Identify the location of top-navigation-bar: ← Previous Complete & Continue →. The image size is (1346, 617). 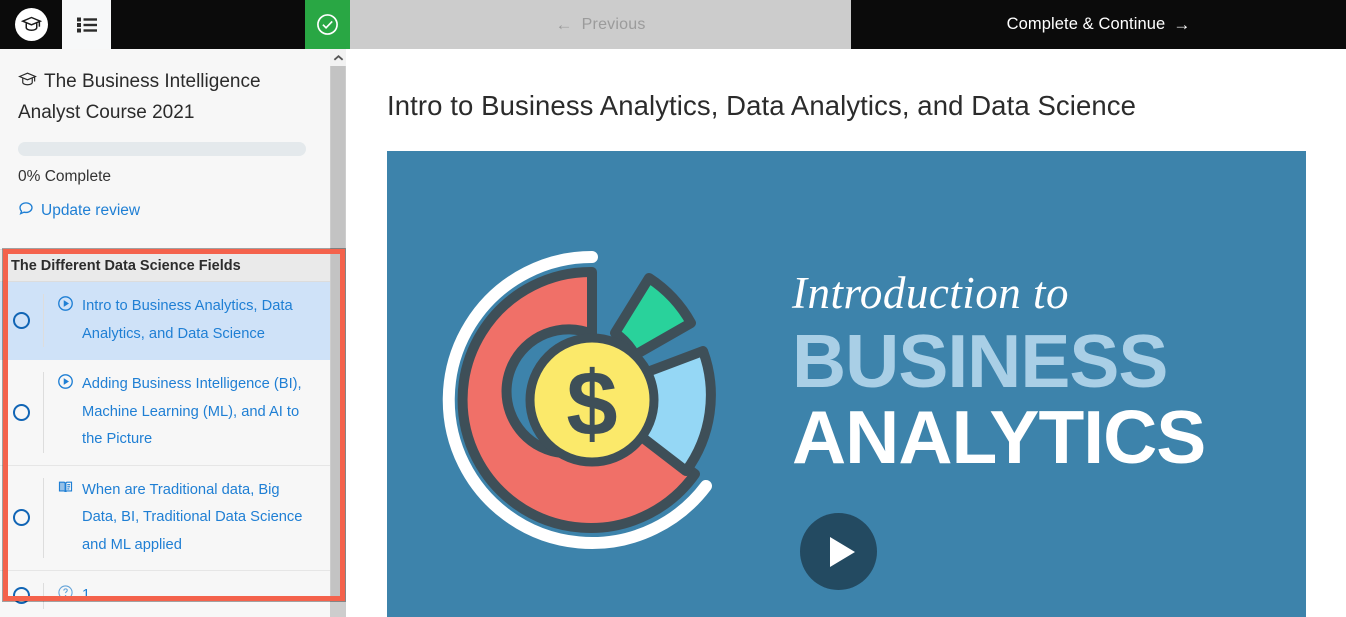
(673, 24).